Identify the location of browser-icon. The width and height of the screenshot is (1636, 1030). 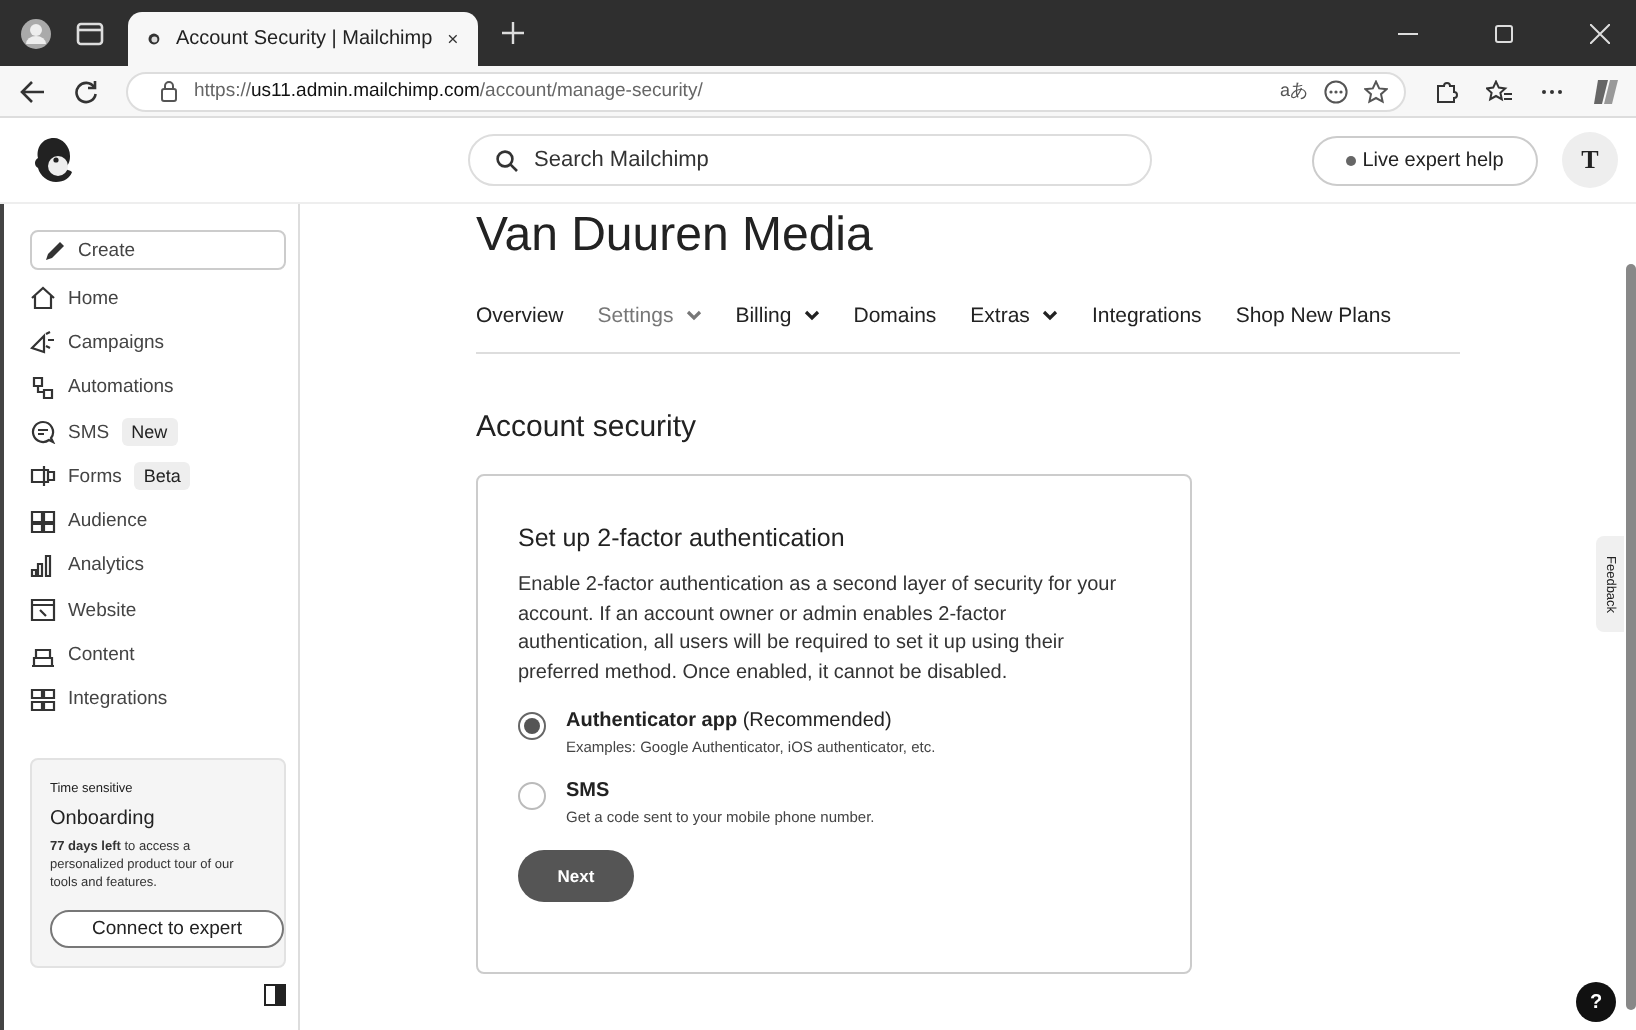
(43, 610).